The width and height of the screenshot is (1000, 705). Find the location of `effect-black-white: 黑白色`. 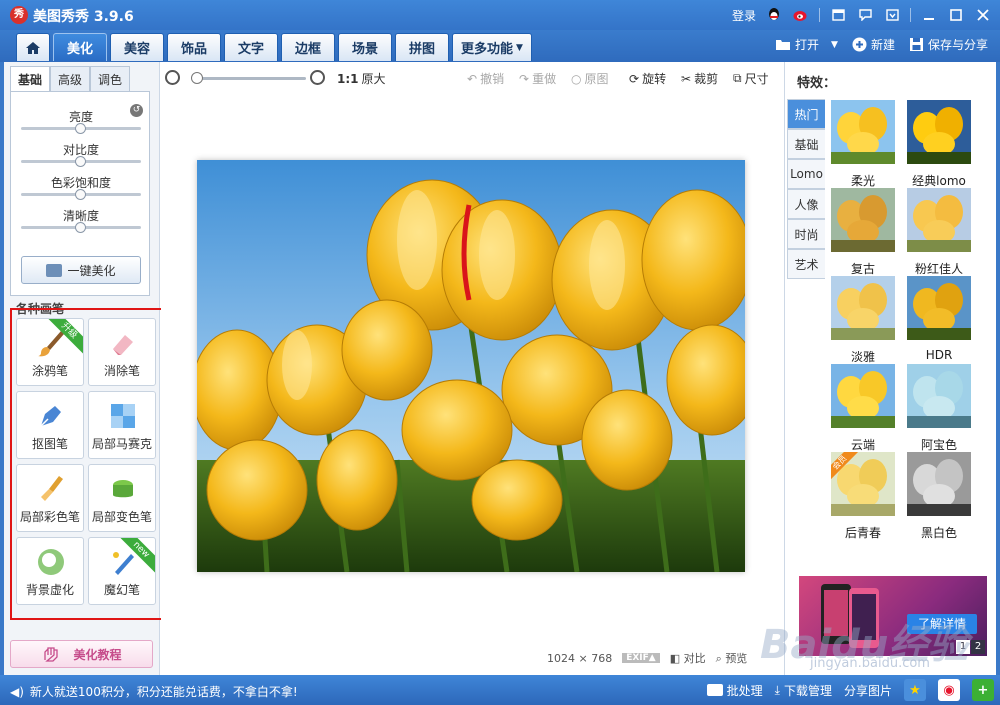

effect-black-white: 黑白色 is located at coordinates (939, 496).